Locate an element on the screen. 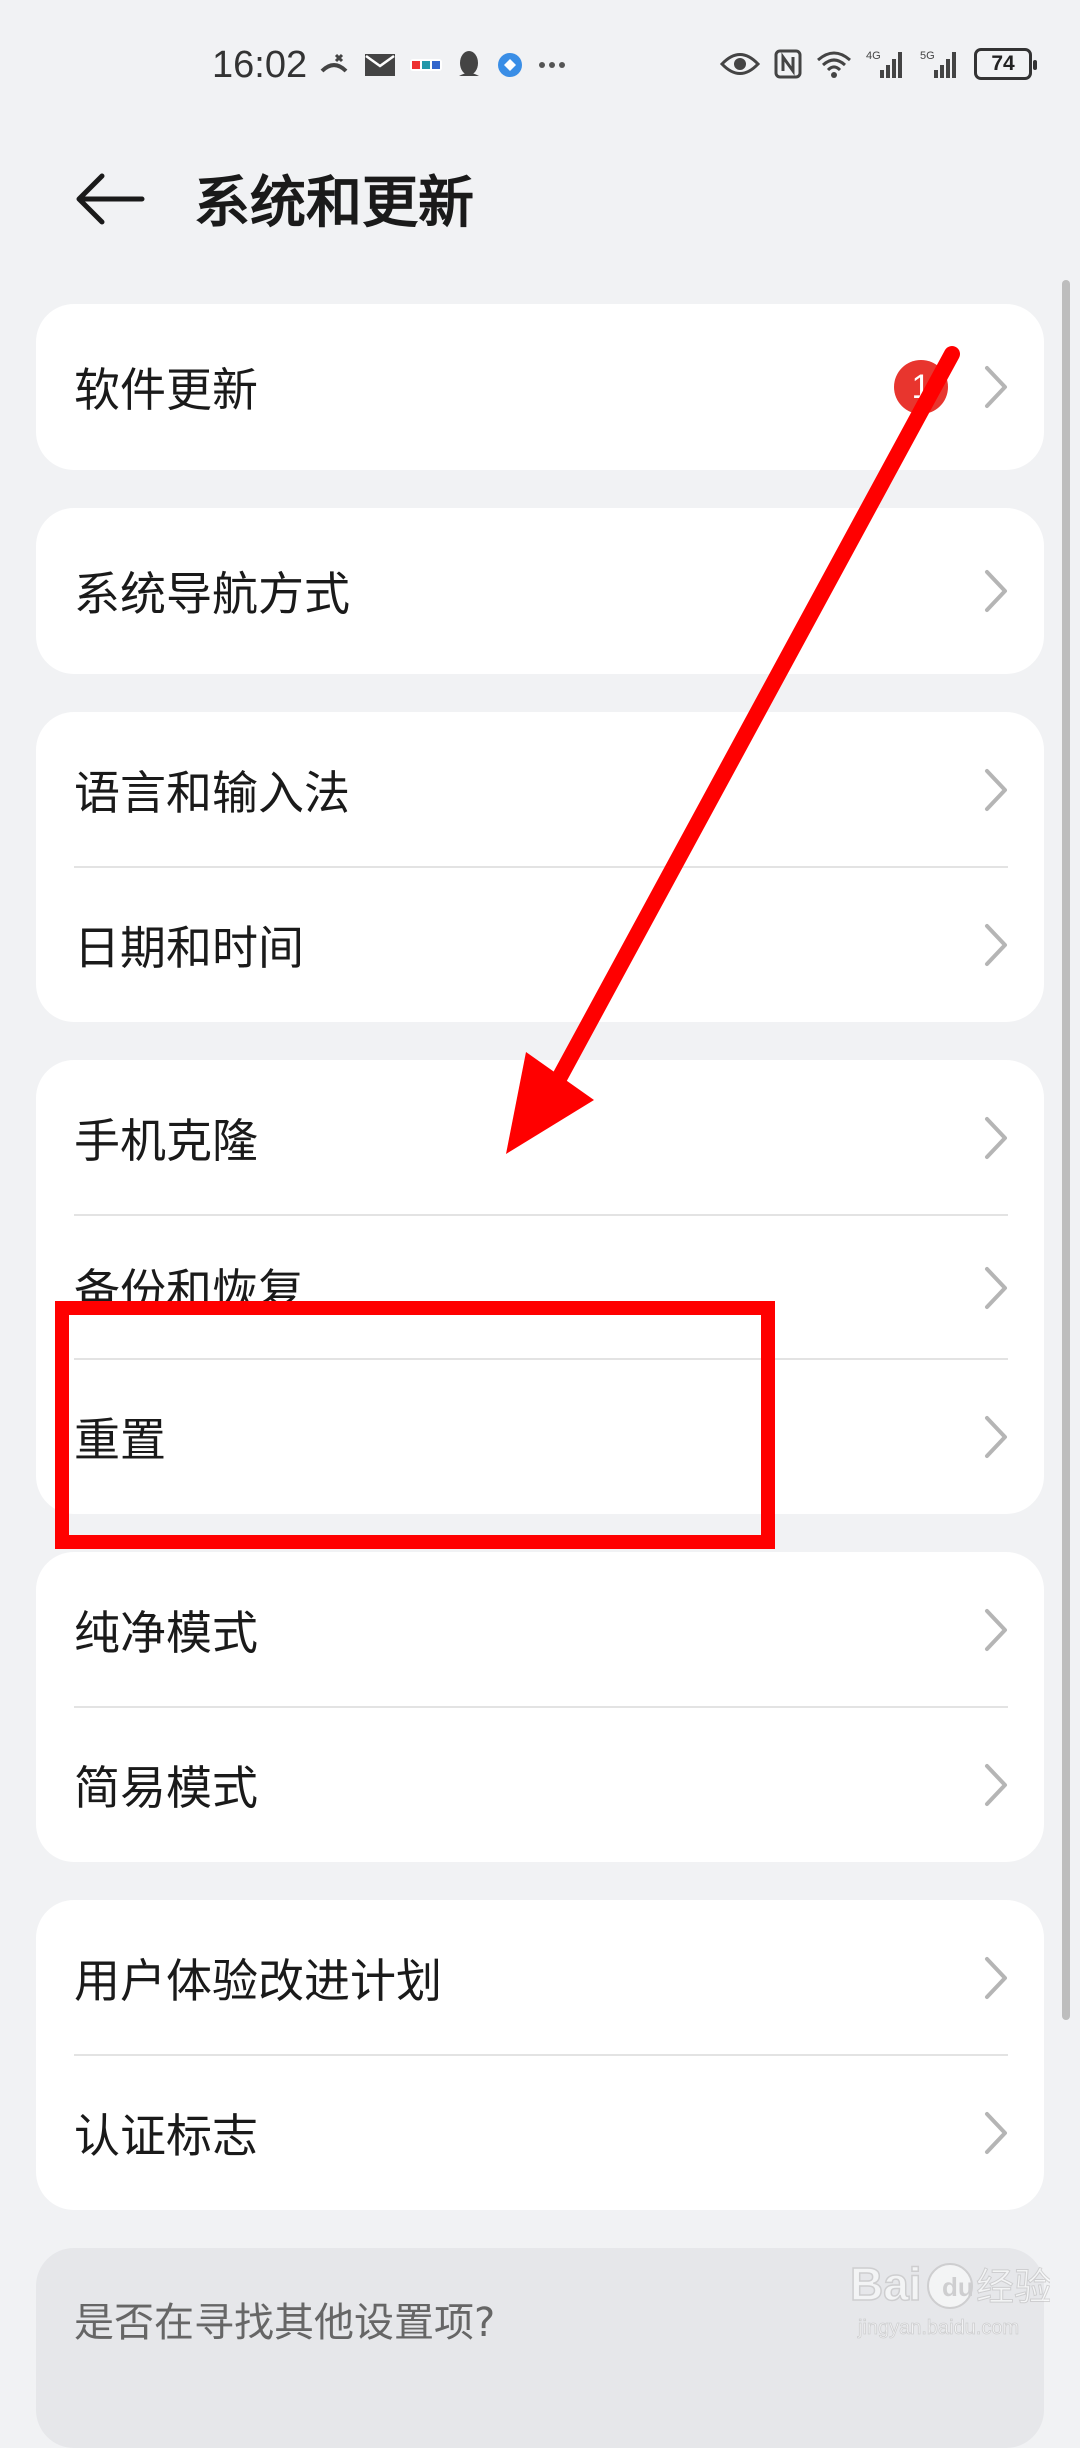 The image size is (1080, 2448). card-modes: 纯净模式 简易模式 is located at coordinates (540, 1707).